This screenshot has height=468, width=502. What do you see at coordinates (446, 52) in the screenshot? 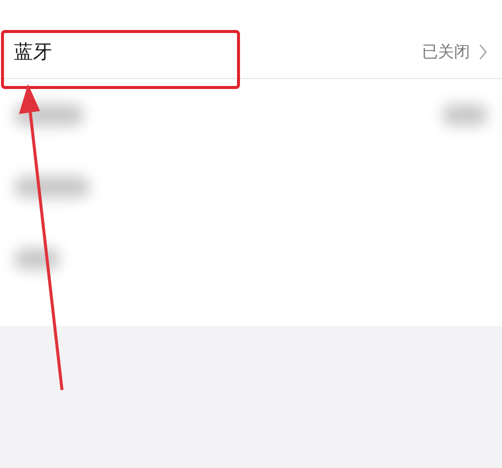
I see `status-text: 已关闭` at bounding box center [446, 52].